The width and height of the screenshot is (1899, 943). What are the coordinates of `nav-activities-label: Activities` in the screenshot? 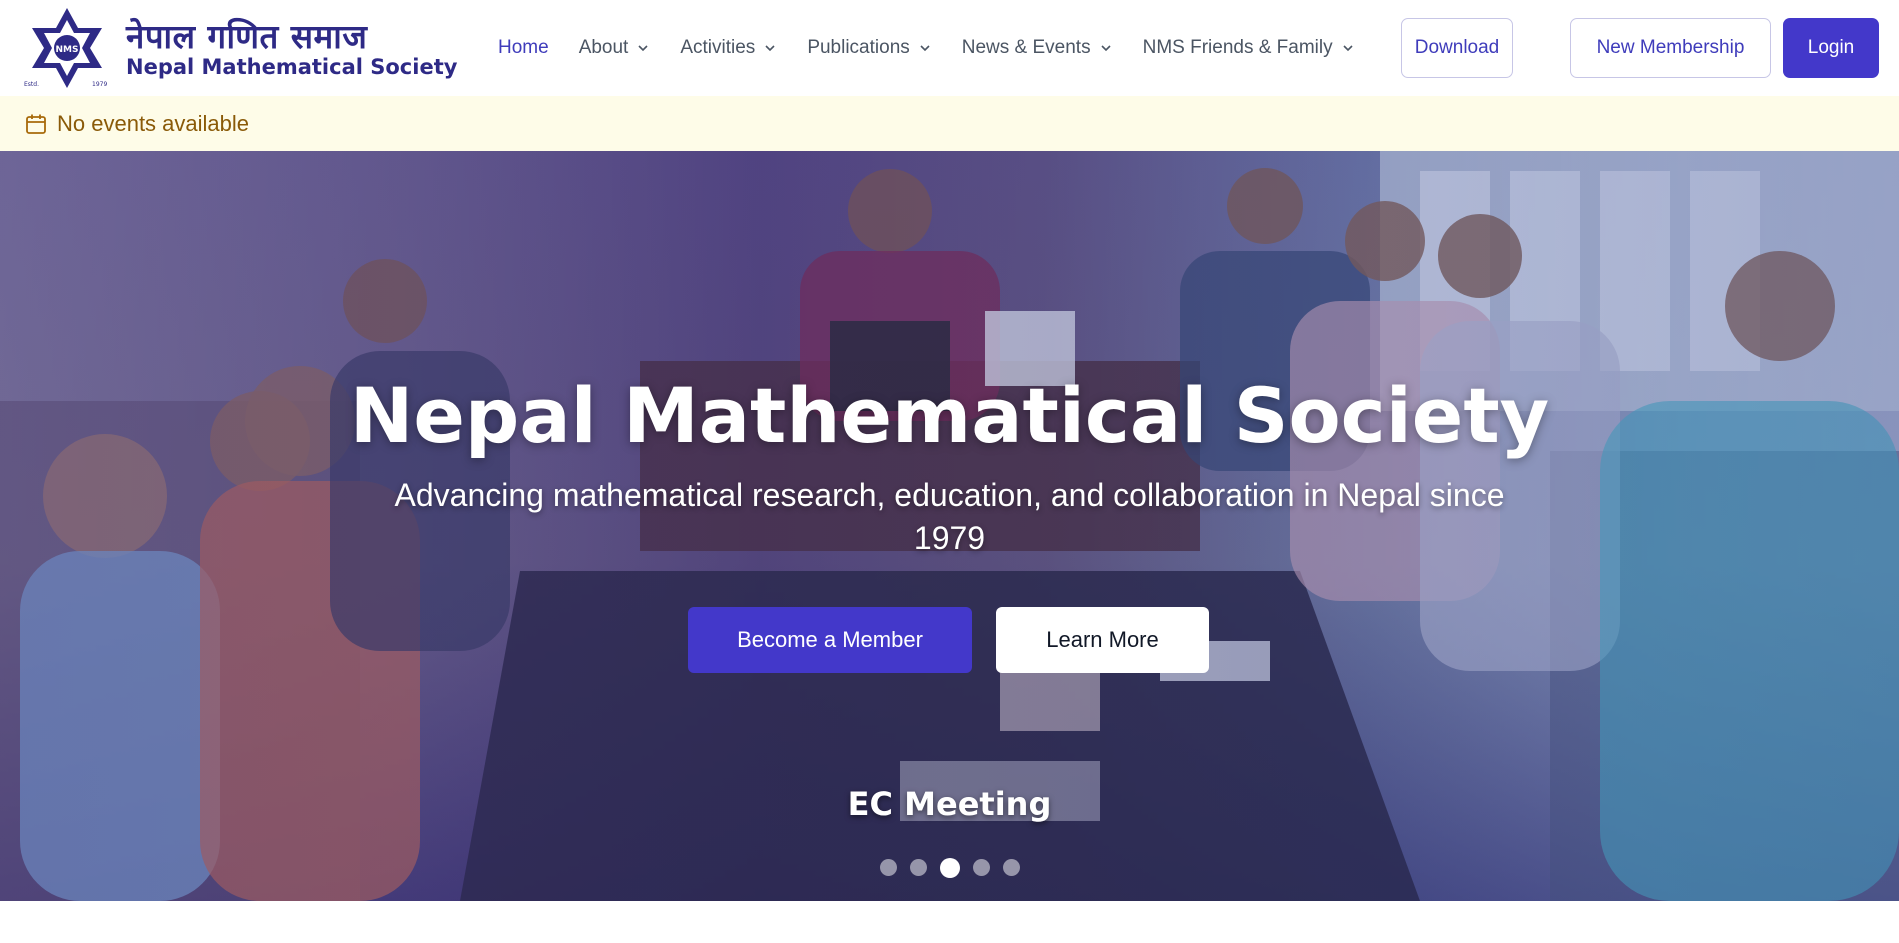 It's located at (718, 47).